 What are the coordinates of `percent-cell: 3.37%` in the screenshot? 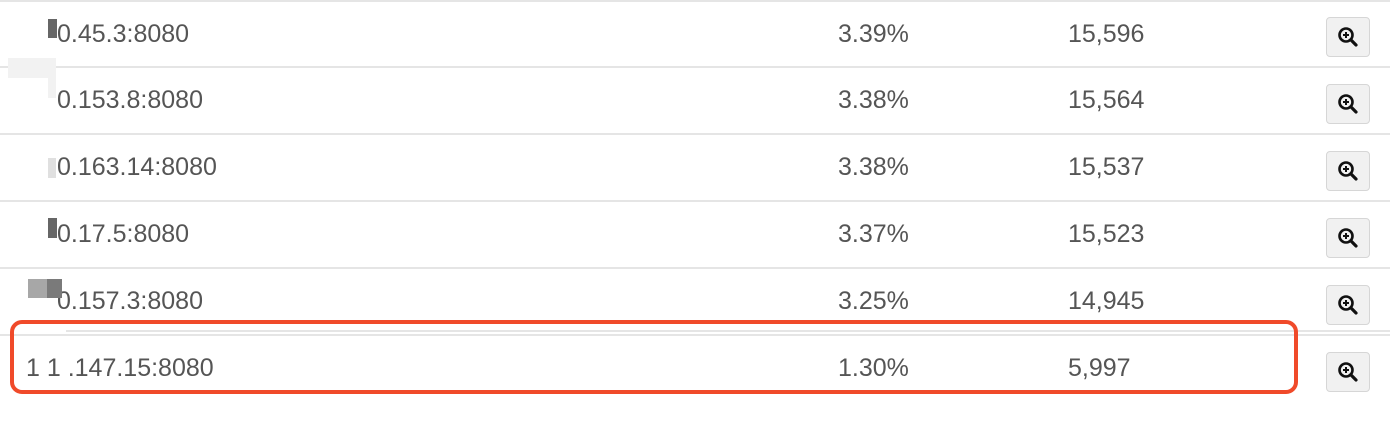 It's located at (873, 234).